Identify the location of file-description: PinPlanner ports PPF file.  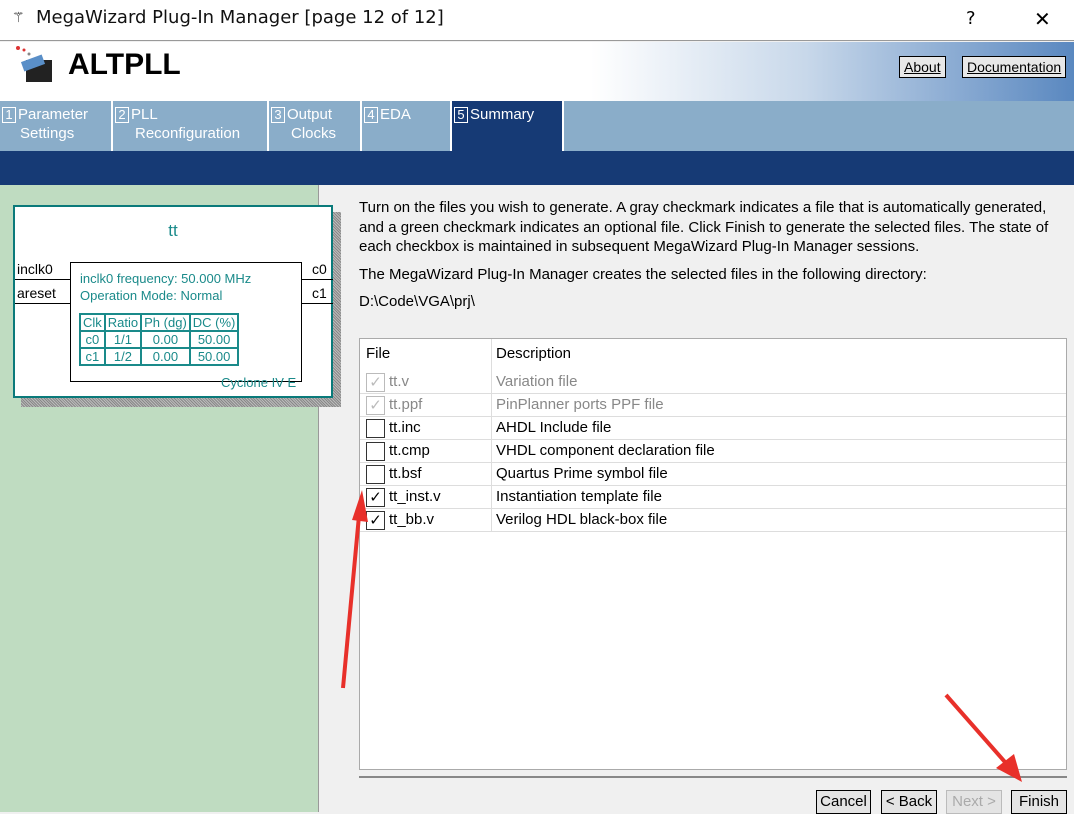
(580, 404).